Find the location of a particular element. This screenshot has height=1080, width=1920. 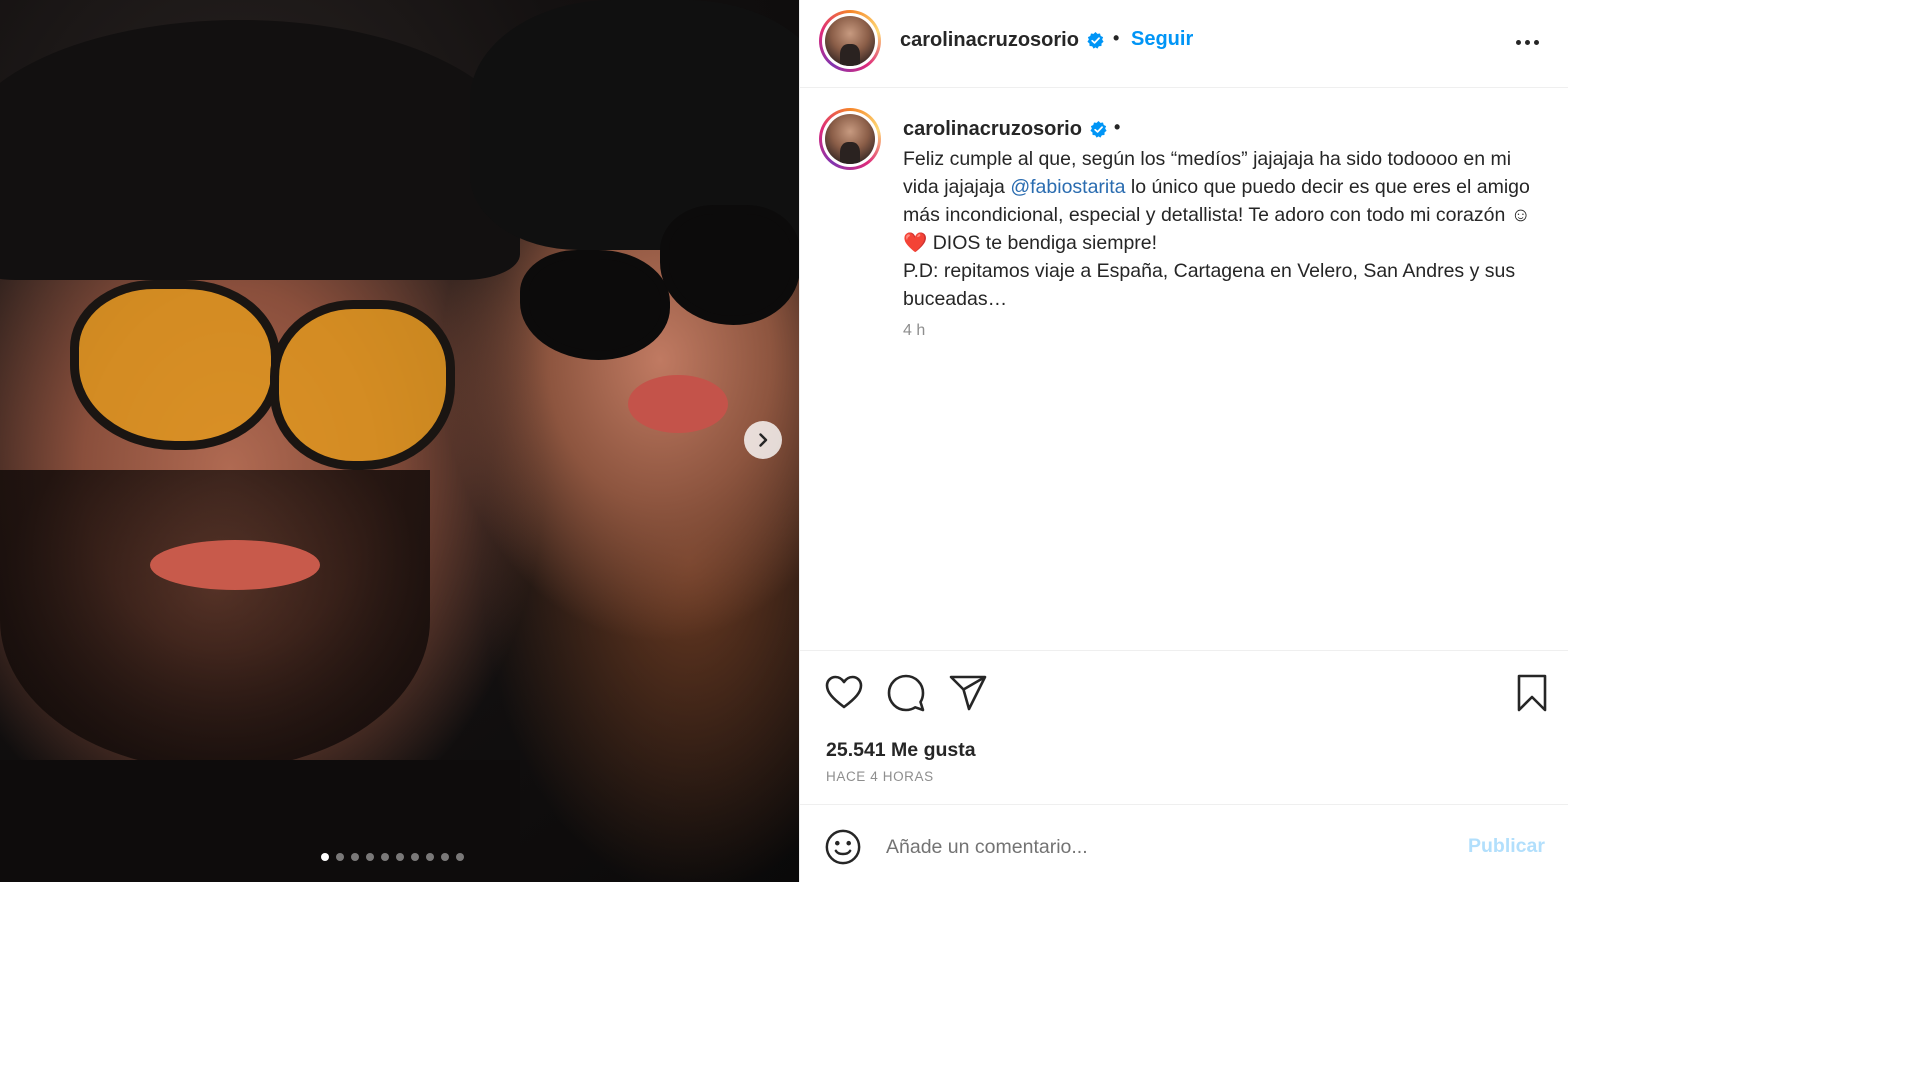

more-options-icon is located at coordinates (1527, 42).